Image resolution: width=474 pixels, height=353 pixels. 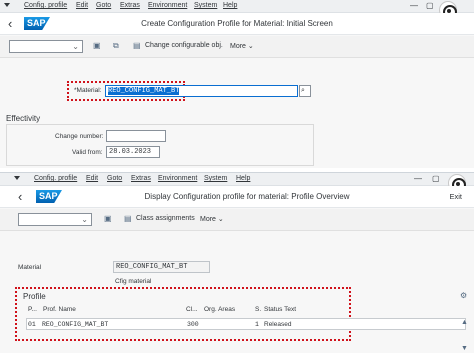 What do you see at coordinates (116, 46) in the screenshot?
I see `copy-icon: ⧉` at bounding box center [116, 46].